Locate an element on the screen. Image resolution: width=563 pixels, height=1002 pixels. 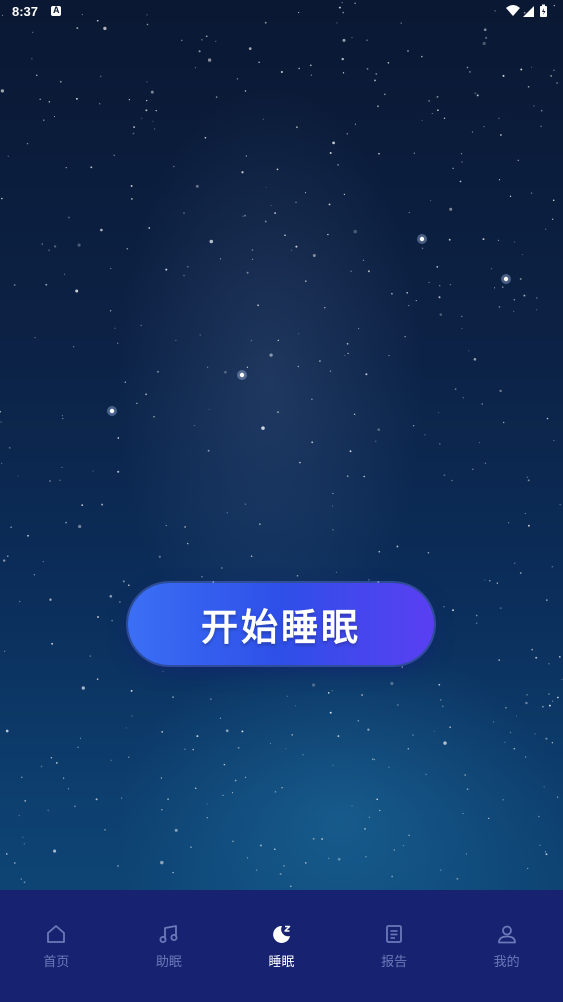
start-sleep-label: 开始睡眠 is located at coordinates (281, 627).